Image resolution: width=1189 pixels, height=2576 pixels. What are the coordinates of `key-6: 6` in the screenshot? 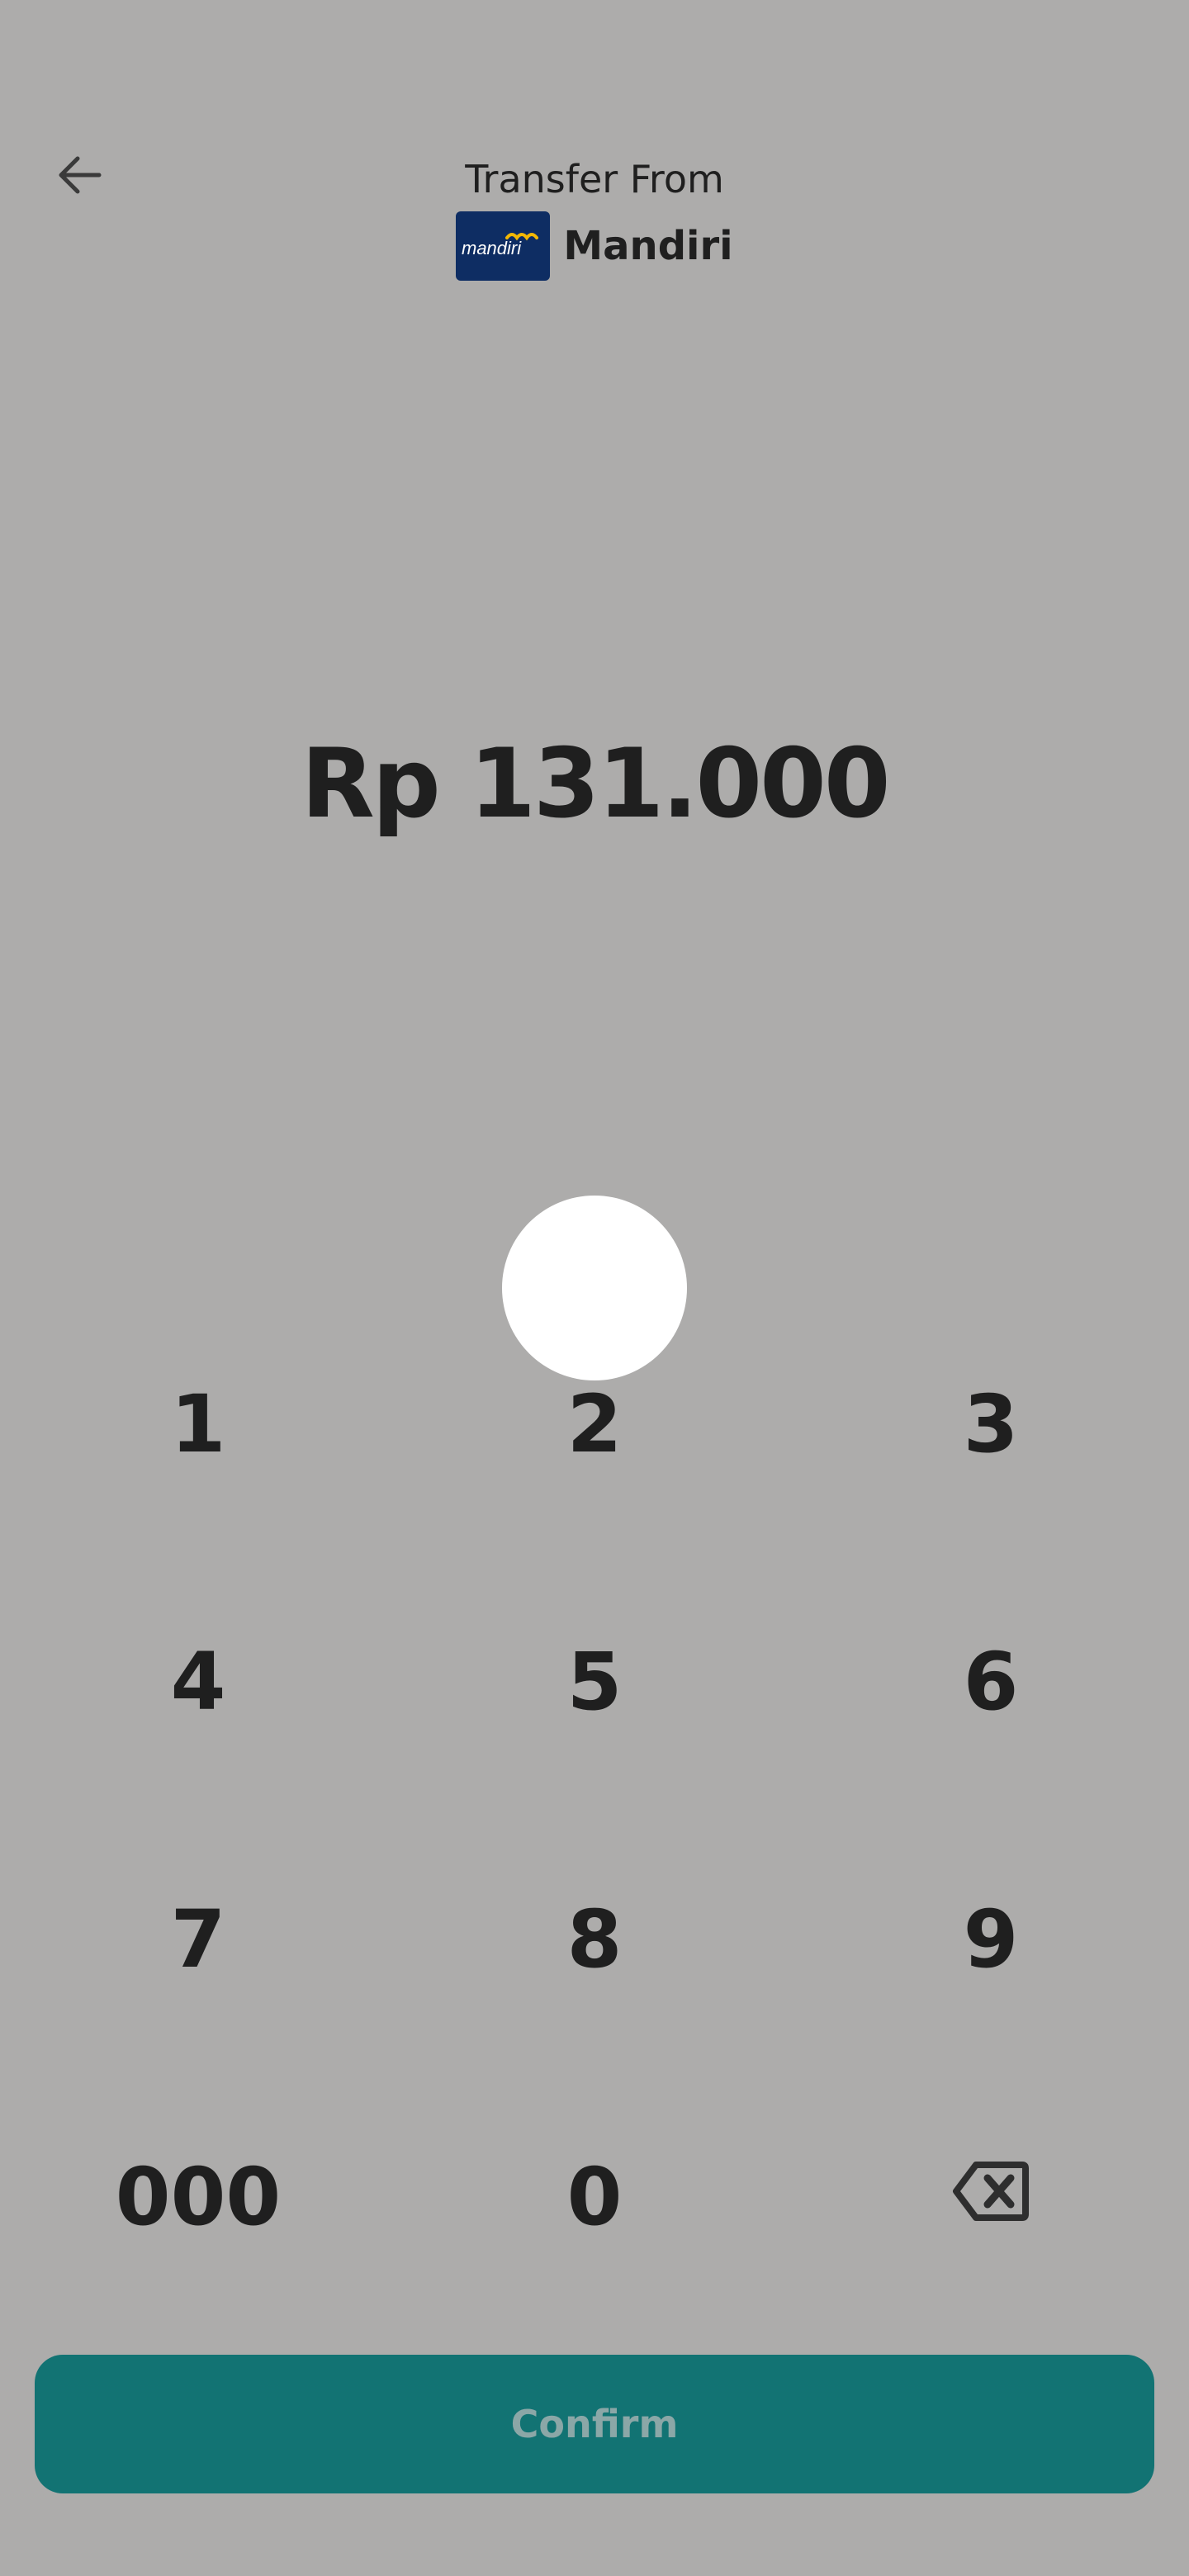 It's located at (990, 1682).